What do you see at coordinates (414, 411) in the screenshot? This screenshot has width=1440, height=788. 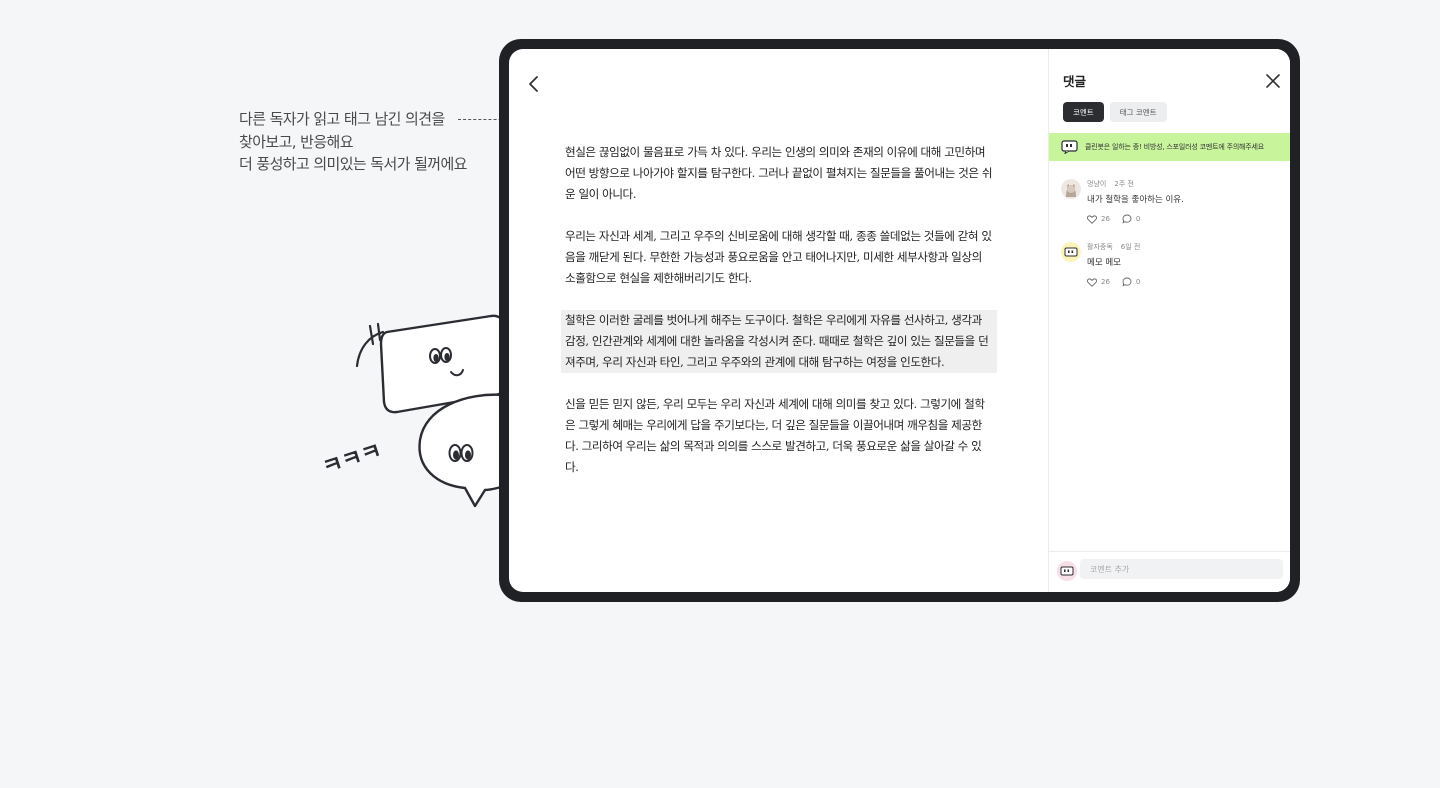 I see `mascot-illustration: ㅋㅋㅋ` at bounding box center [414, 411].